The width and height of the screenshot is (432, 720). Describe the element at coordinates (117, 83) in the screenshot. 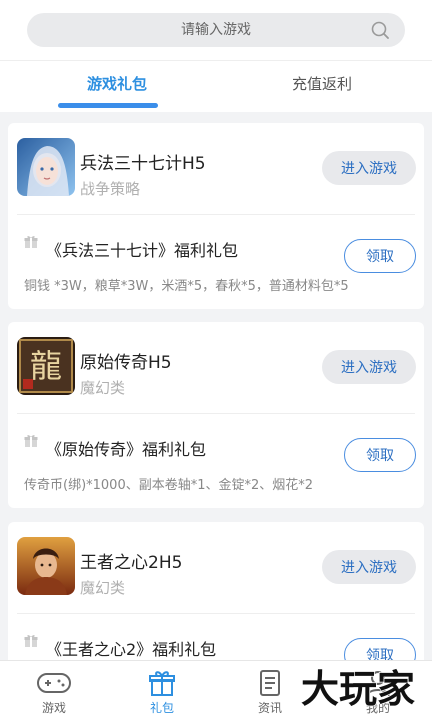

I see `tab-game-gifts: 游戏礼包` at that location.